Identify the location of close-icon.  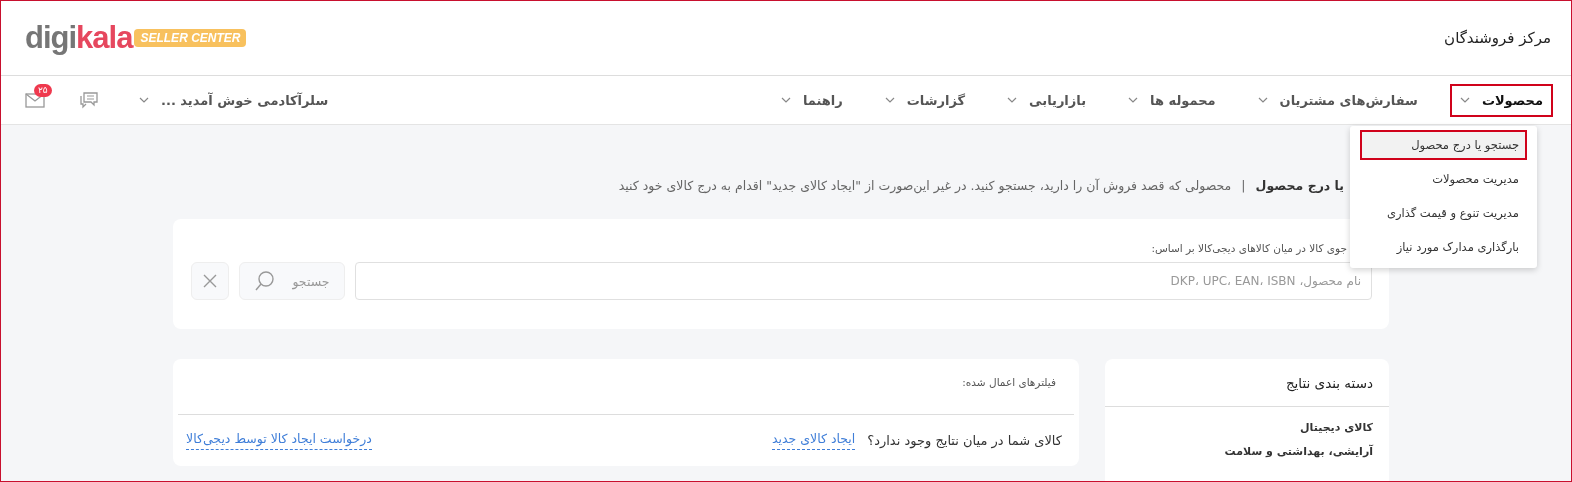
(210, 281).